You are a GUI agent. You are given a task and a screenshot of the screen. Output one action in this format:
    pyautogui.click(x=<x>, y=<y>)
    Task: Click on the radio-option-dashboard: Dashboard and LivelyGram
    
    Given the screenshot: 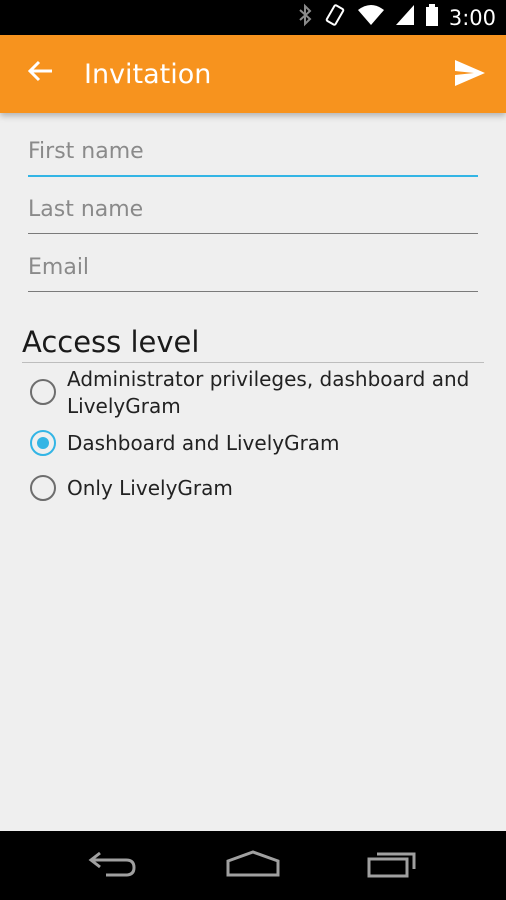 What is the action you would take?
    pyautogui.click(x=255, y=443)
    